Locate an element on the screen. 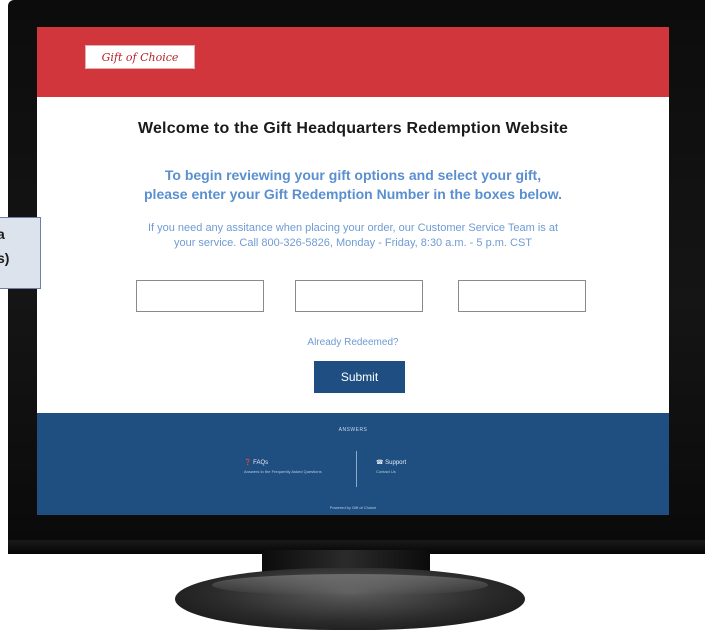  footer-support: ☎ Support Contact Us is located at coordinates (431, 467).